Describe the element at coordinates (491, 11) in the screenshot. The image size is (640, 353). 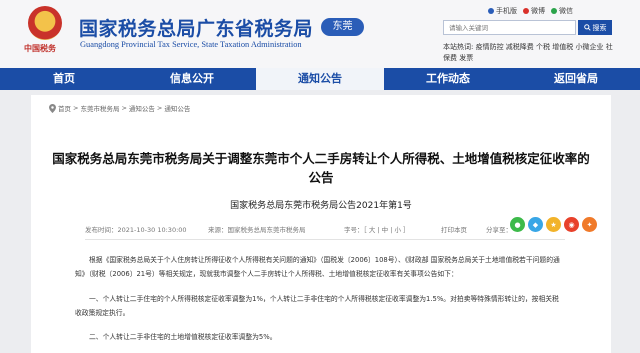
I see `mobile-icon` at that location.